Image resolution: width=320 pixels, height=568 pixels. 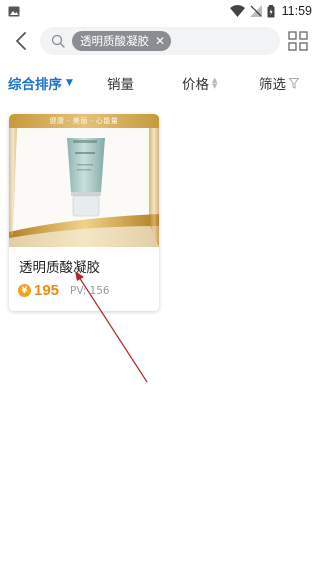 I want to click on sort-arrows-icon: ▲ ▼, so click(x=215, y=83).